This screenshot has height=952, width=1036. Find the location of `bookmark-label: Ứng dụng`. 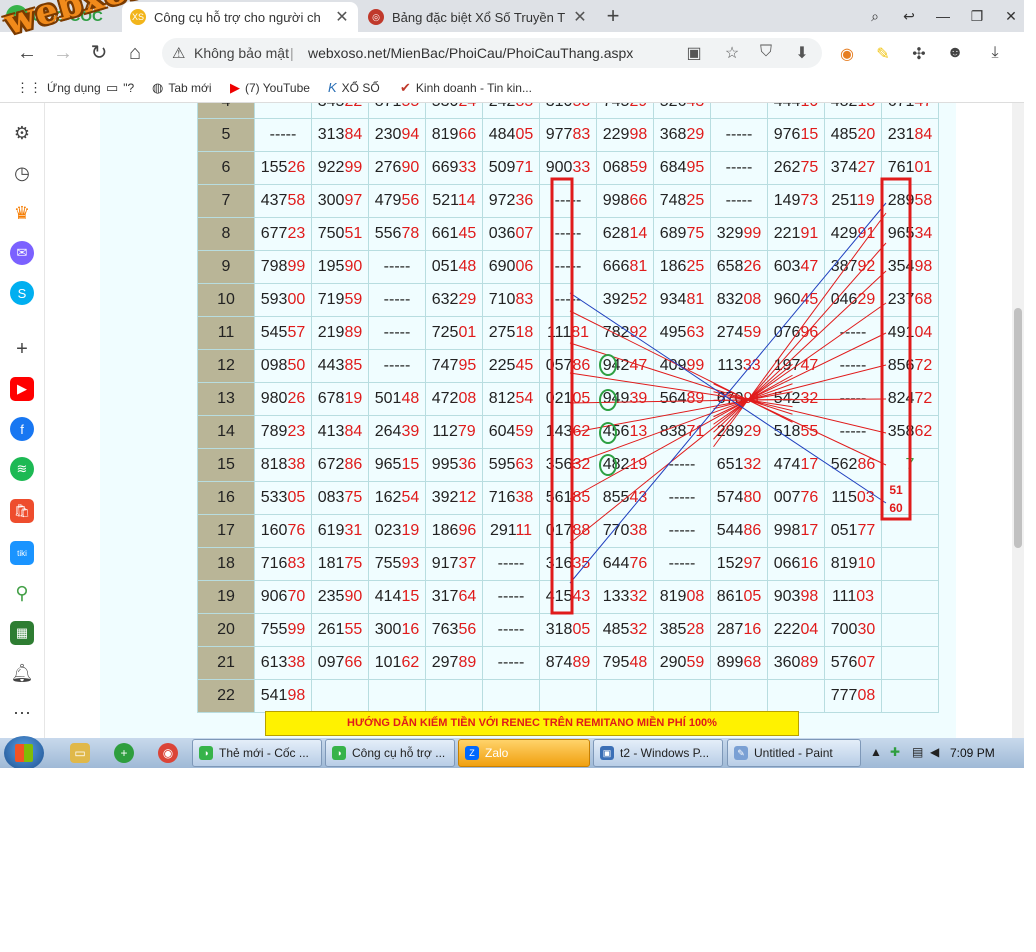

bookmark-label: Ứng dụng is located at coordinates (74, 88).